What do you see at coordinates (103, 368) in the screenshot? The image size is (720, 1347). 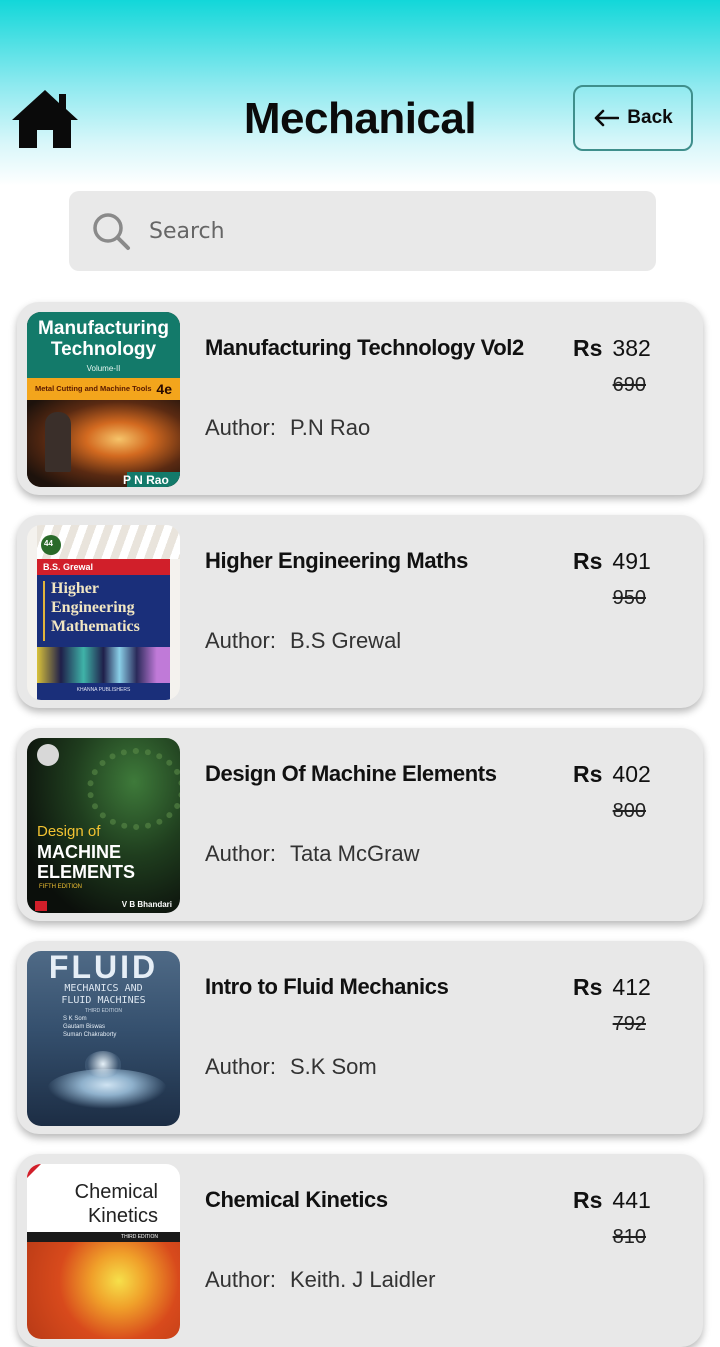 I see `cover-subtitle: Volume-II` at bounding box center [103, 368].